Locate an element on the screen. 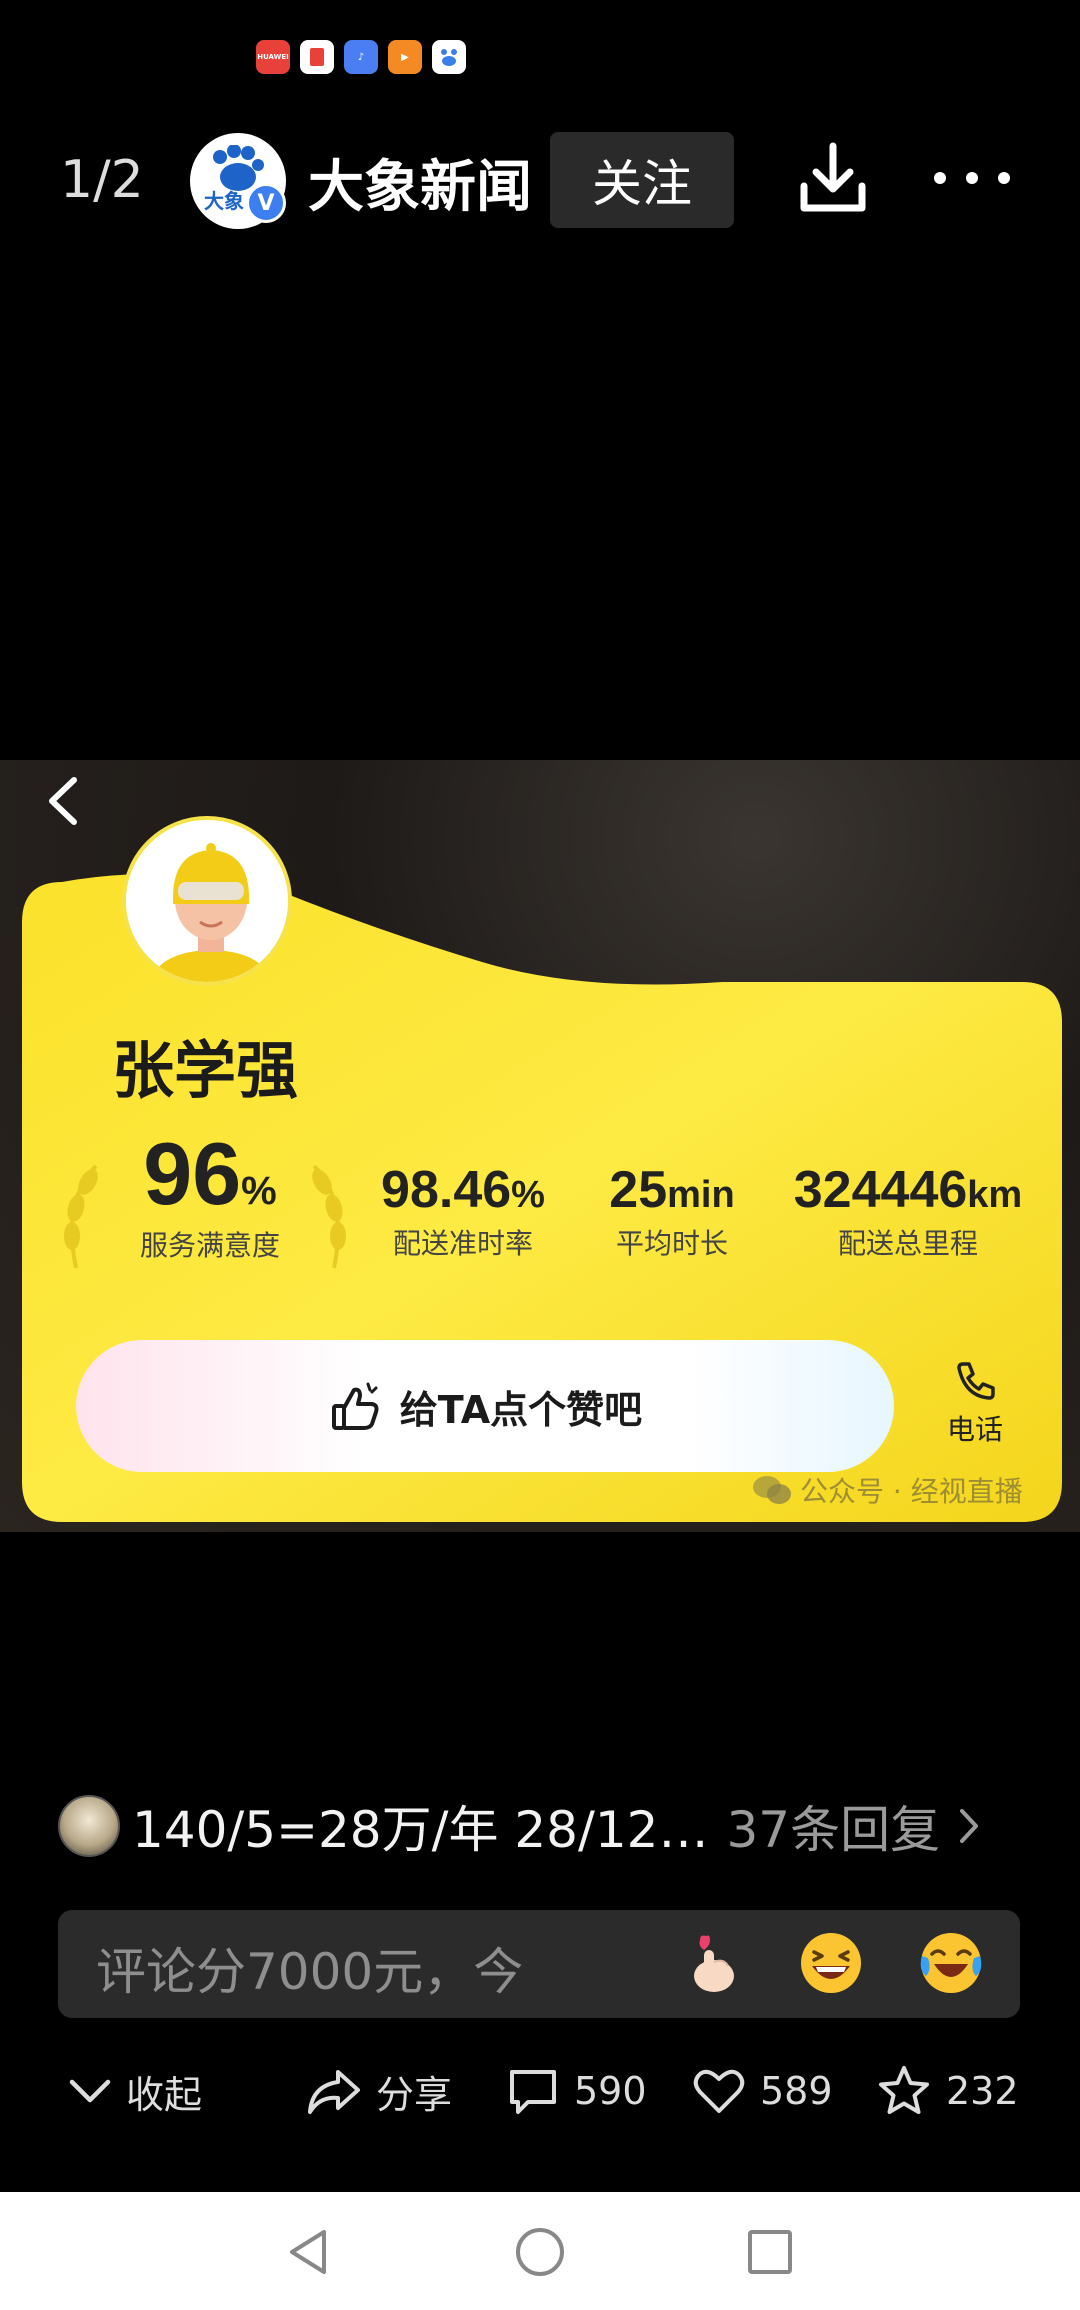 The height and width of the screenshot is (2310, 1080). phone-button: 电话 is located at coordinates (975, 1403).